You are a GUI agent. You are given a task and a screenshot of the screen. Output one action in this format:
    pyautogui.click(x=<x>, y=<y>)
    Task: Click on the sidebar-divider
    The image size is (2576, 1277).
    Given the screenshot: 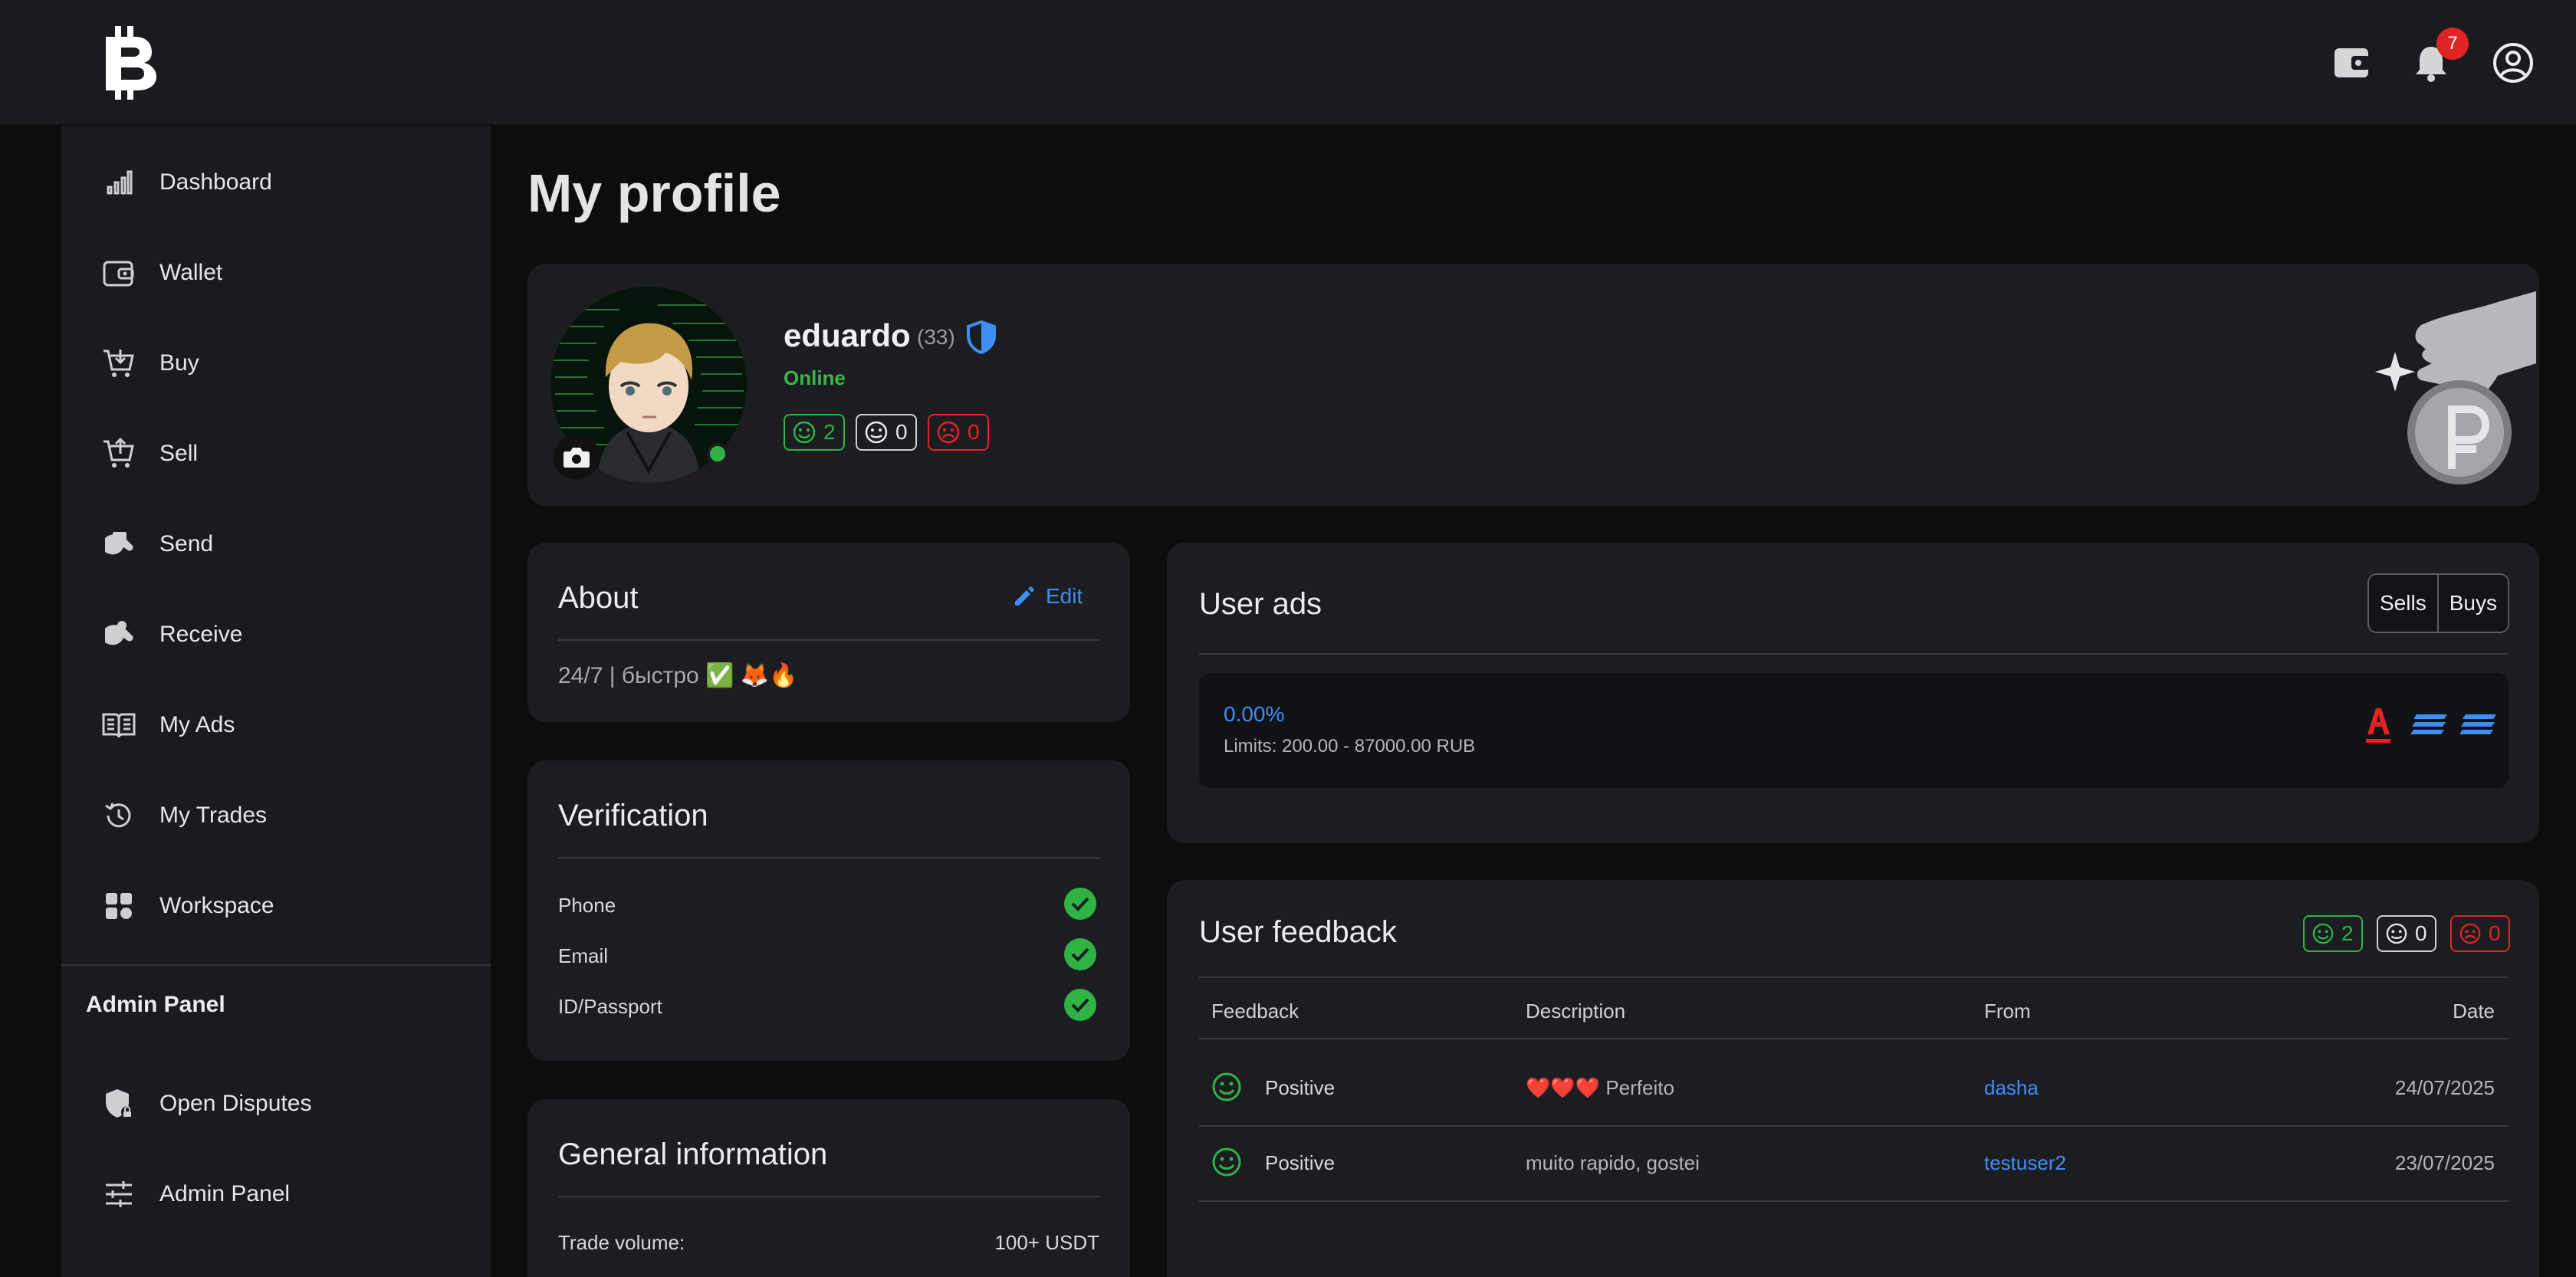 What is the action you would take?
    pyautogui.click(x=276, y=965)
    